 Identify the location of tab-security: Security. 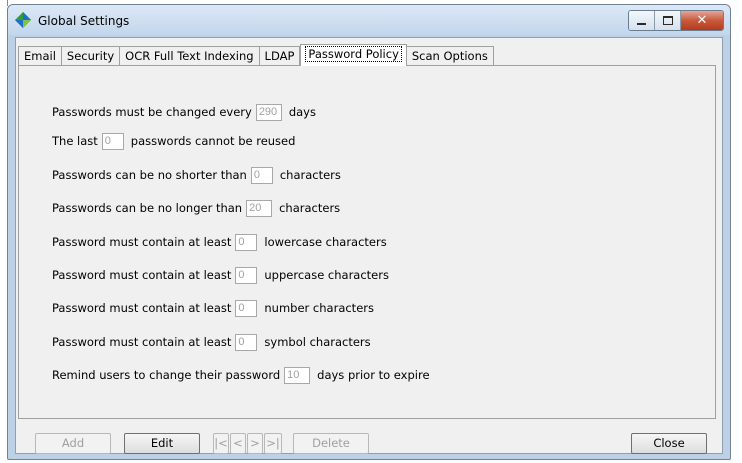
(91, 56).